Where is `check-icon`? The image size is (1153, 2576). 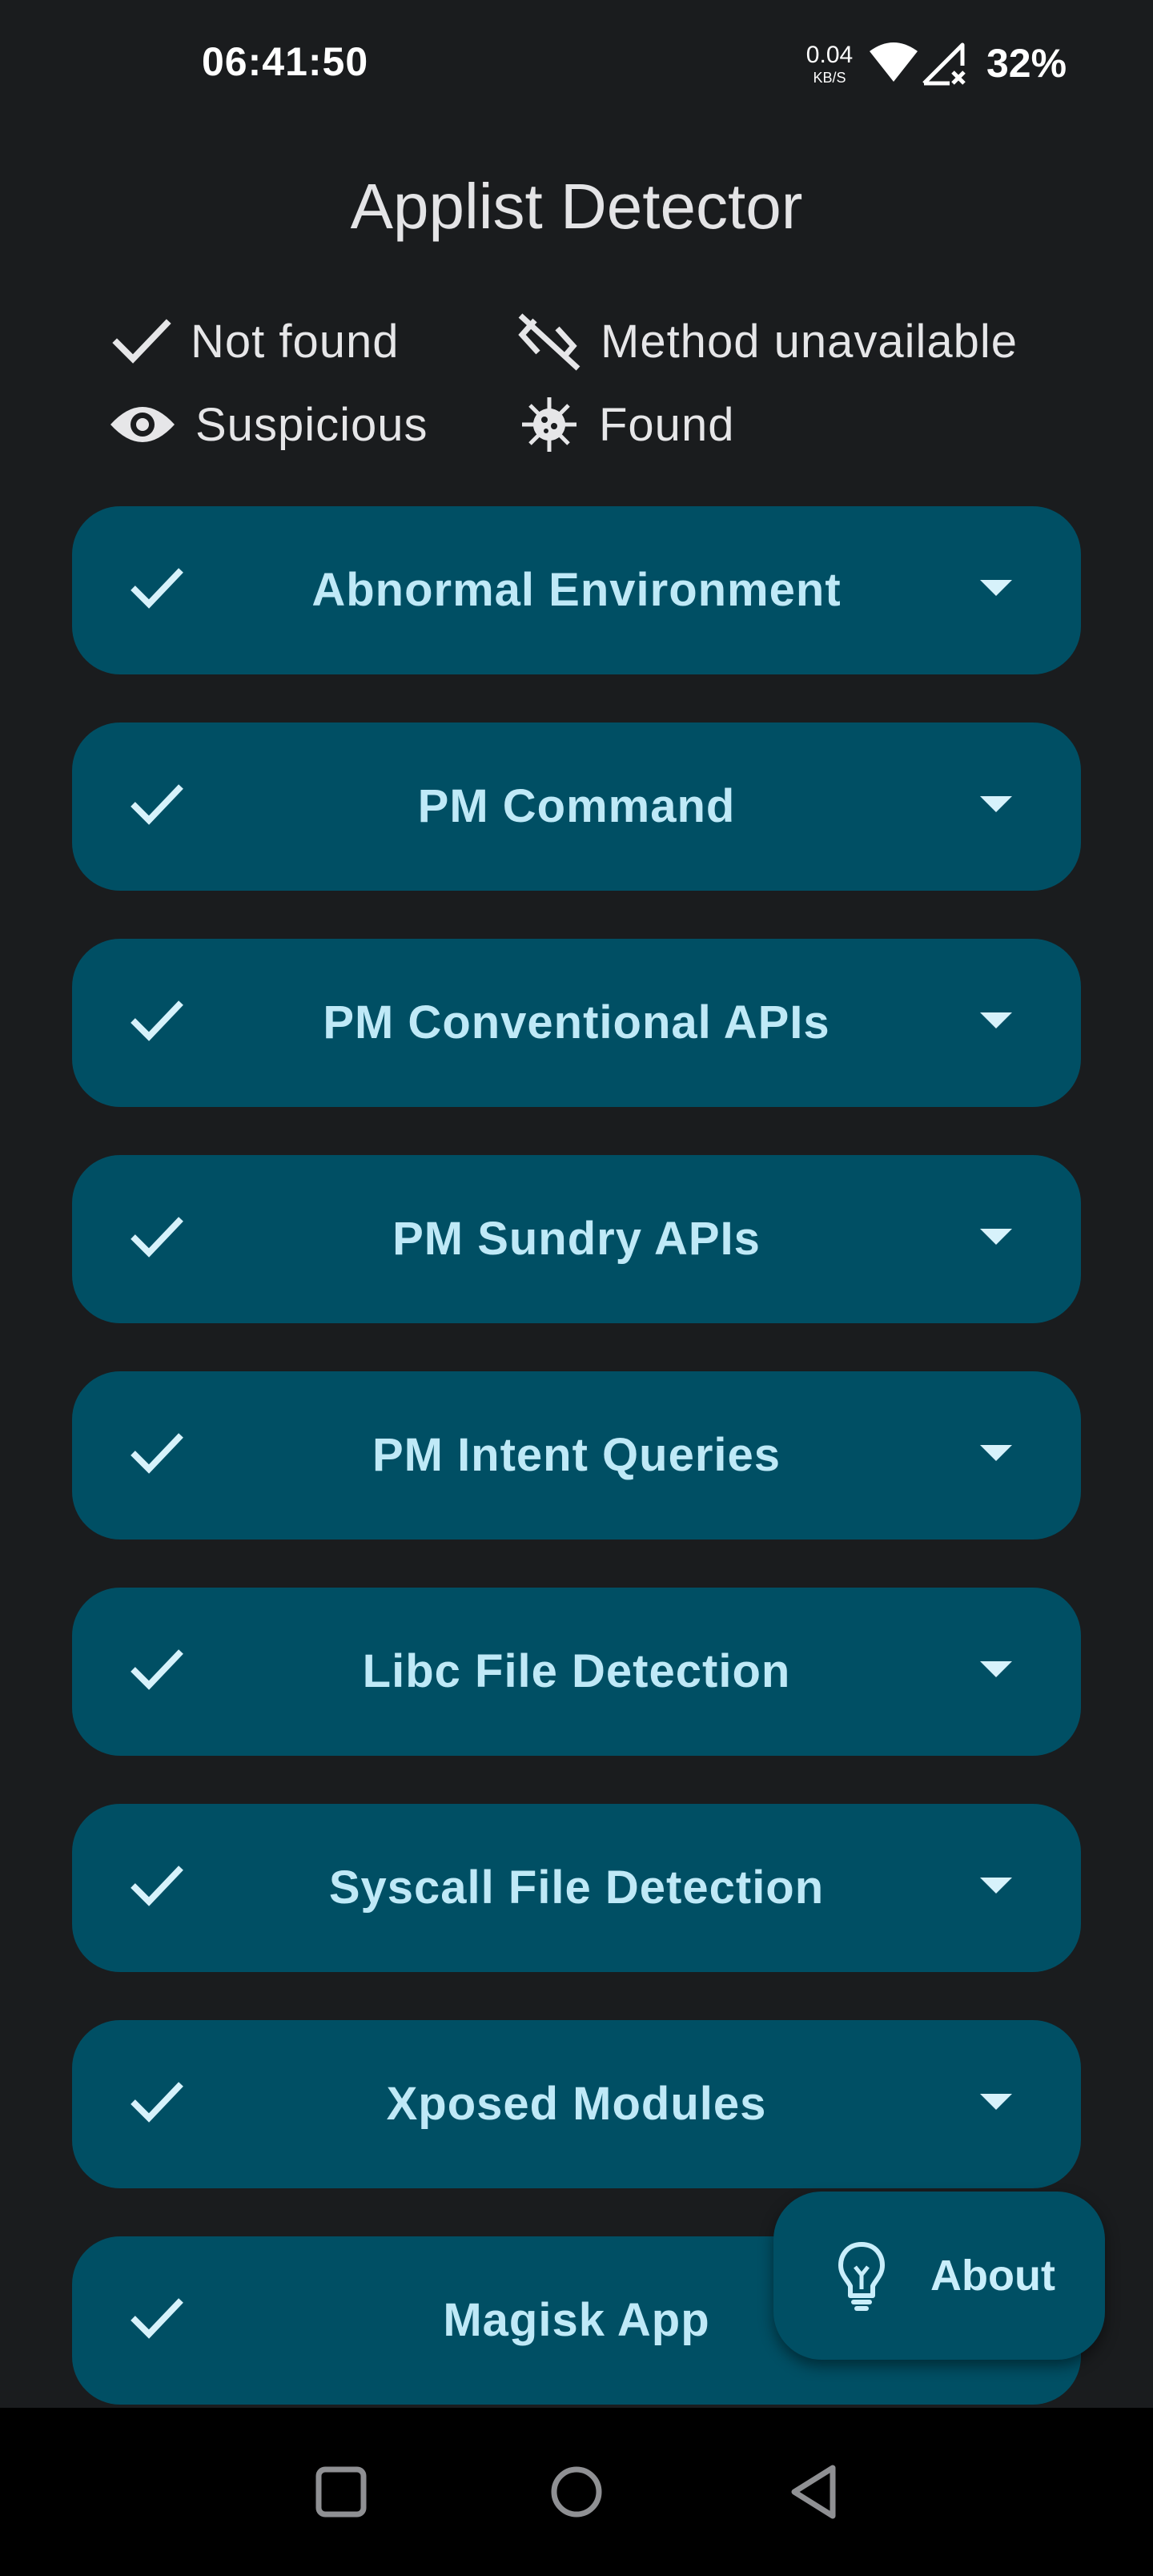 check-icon is located at coordinates (141, 341).